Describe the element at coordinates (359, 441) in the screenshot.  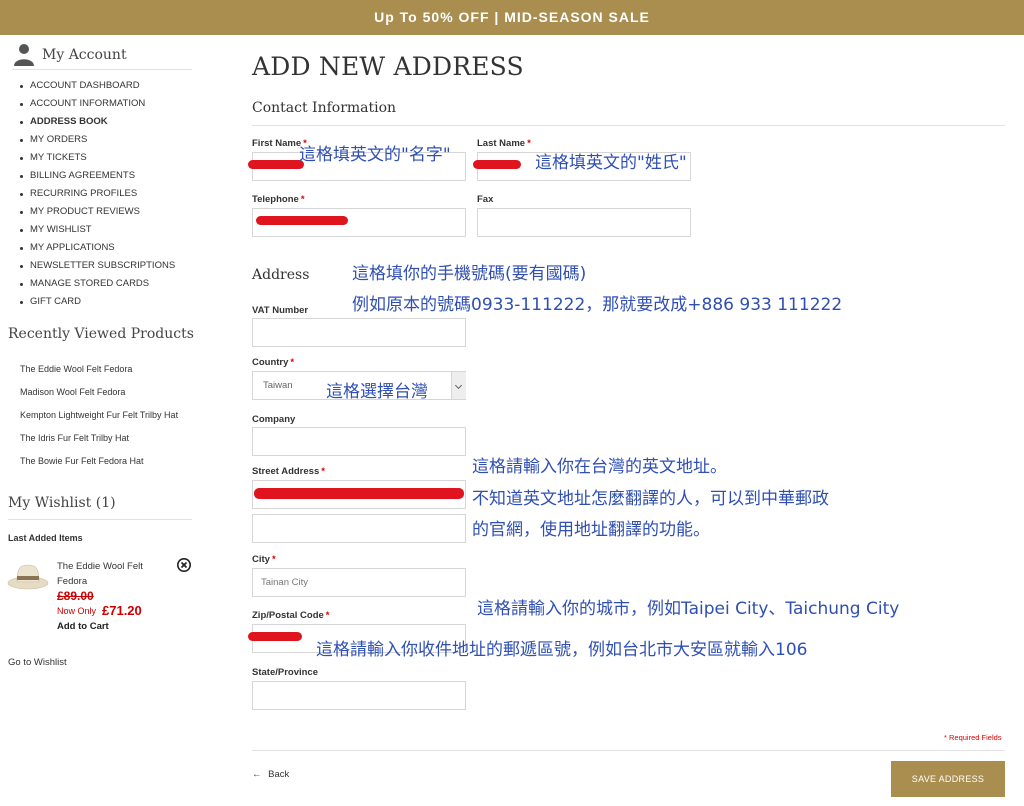
I see `company-field` at that location.